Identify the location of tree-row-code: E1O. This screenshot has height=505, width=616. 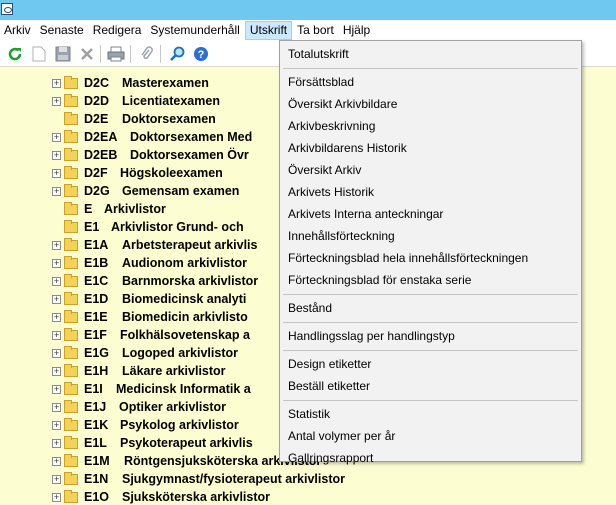
(97, 497).